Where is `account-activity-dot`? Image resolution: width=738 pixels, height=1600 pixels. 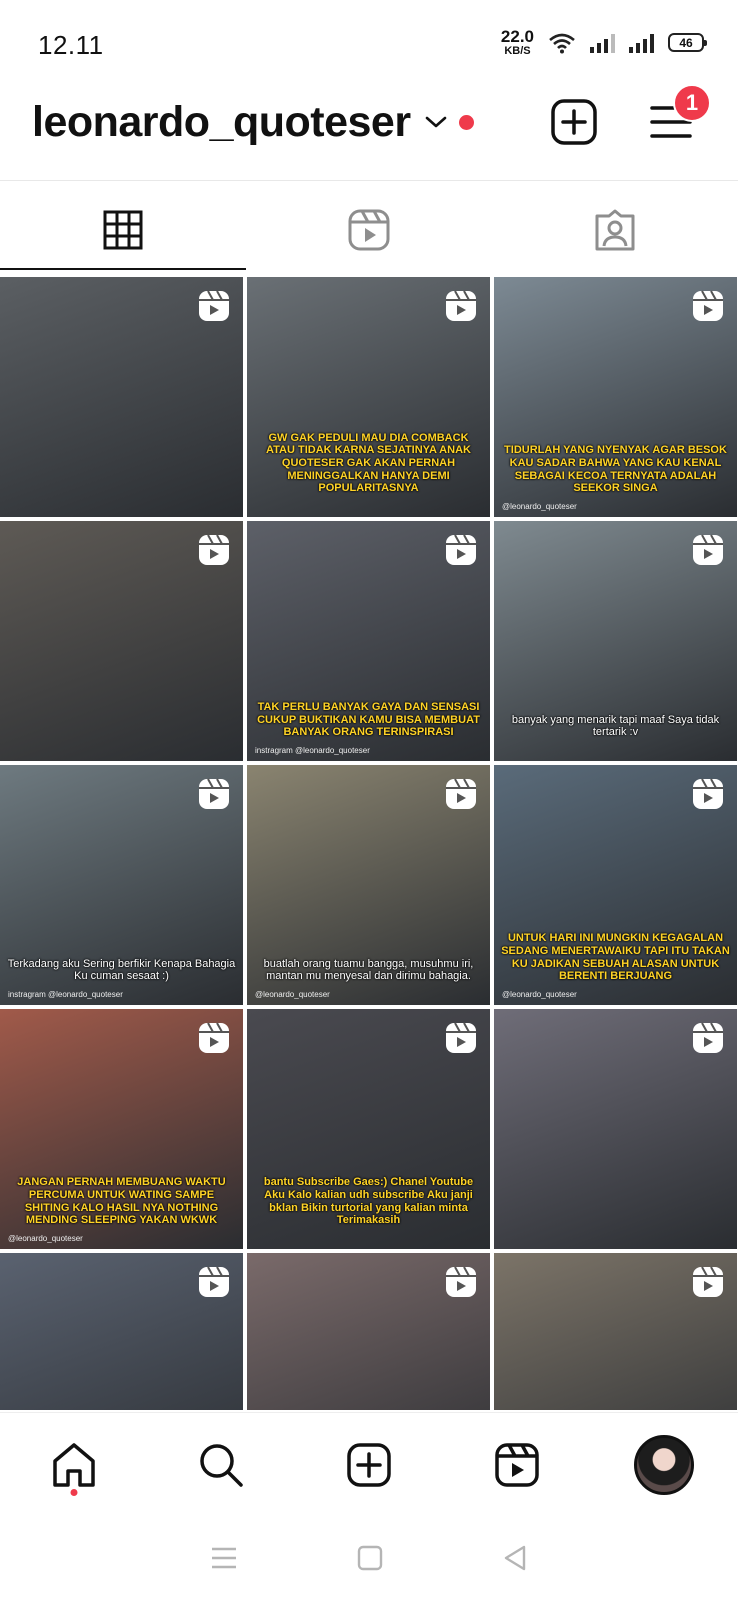 account-activity-dot is located at coordinates (466, 122).